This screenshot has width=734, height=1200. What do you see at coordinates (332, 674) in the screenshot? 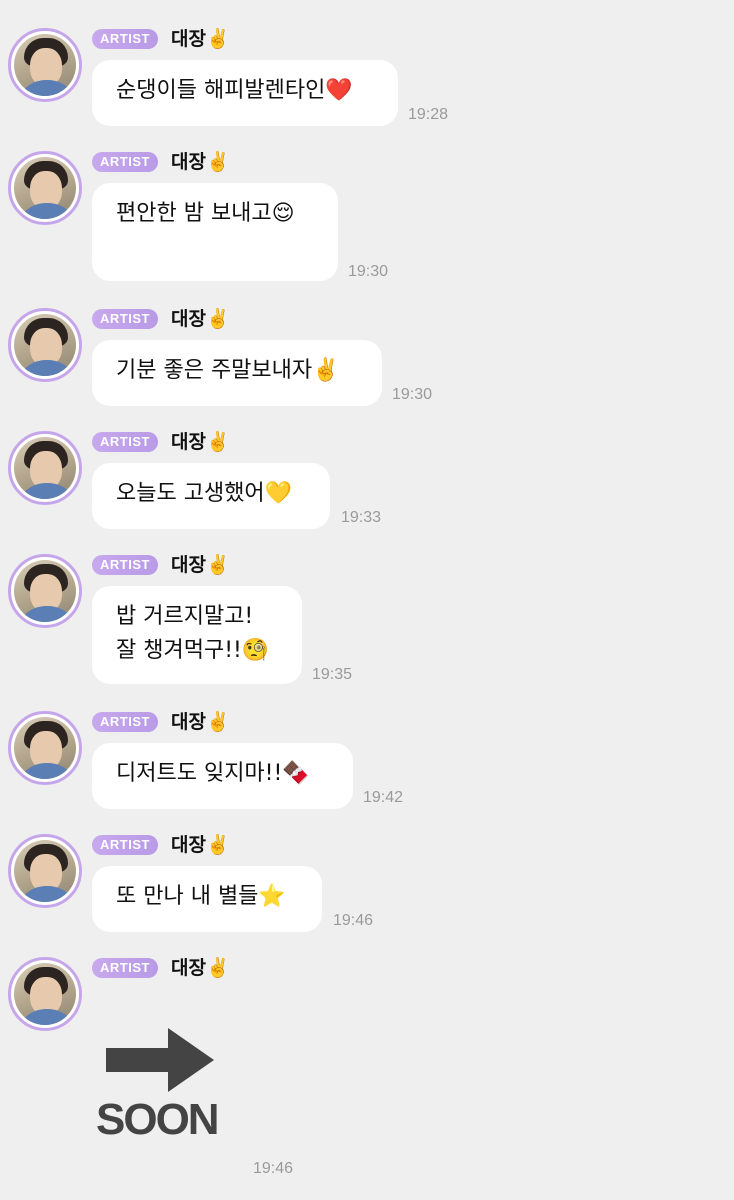
I see `message-time: 19:35` at bounding box center [332, 674].